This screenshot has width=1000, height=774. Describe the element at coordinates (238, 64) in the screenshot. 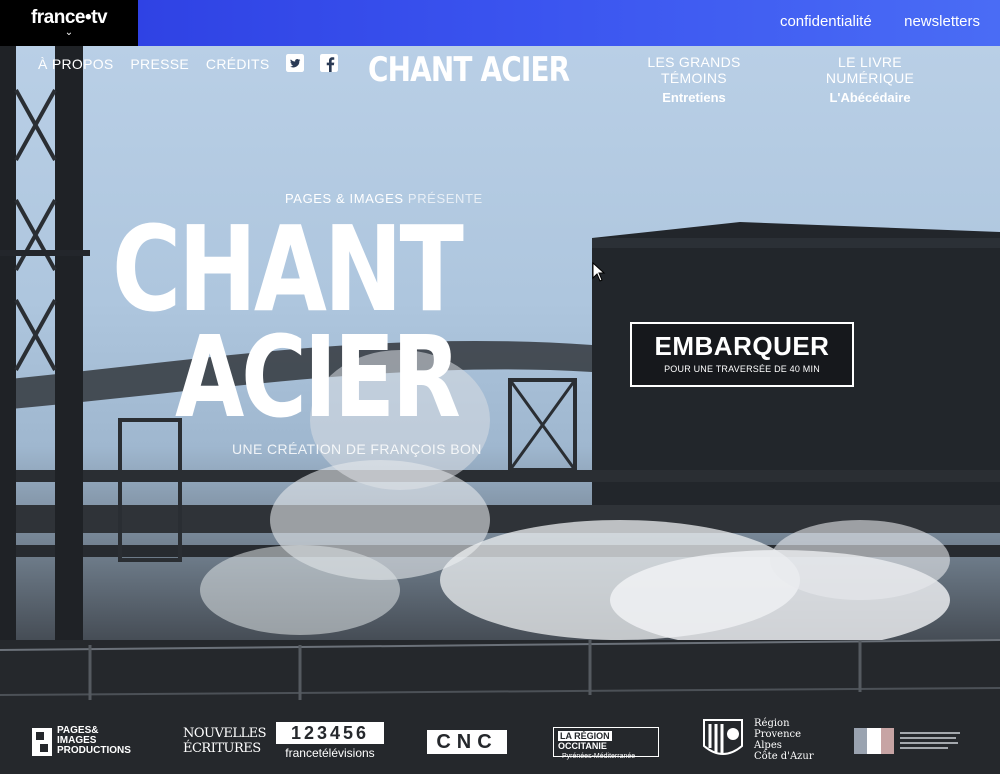

I see `nav-credits: CRÉDITS` at that location.